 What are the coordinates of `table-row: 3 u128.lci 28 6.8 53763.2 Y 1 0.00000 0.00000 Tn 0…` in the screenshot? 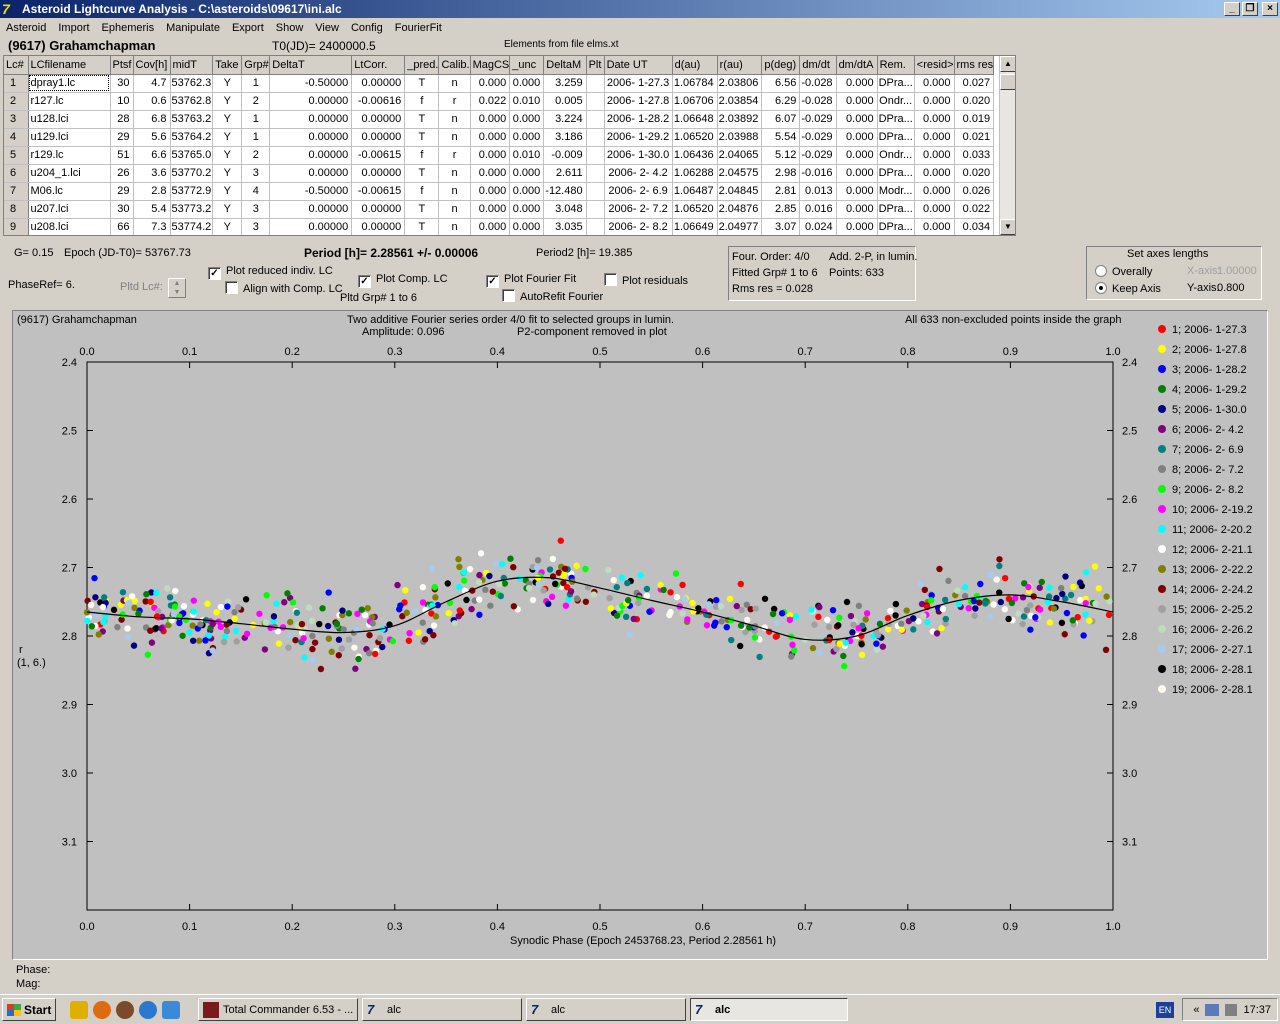 It's located at (499, 119).